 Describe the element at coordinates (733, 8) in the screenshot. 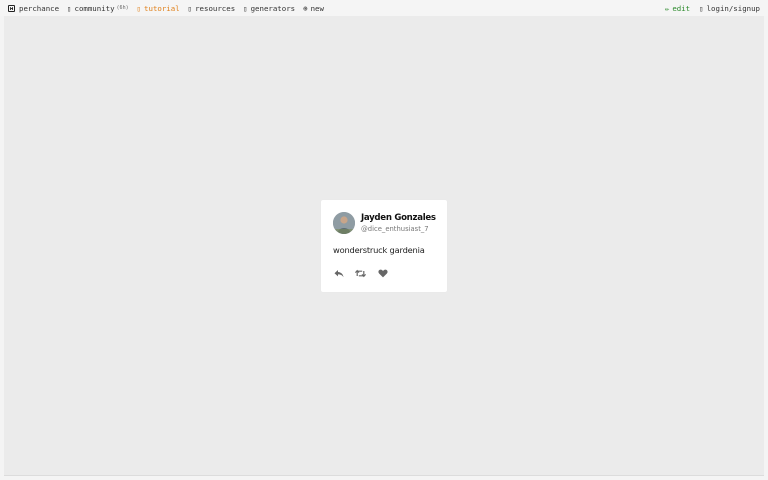

I see `nav-login-label: login/signup` at that location.